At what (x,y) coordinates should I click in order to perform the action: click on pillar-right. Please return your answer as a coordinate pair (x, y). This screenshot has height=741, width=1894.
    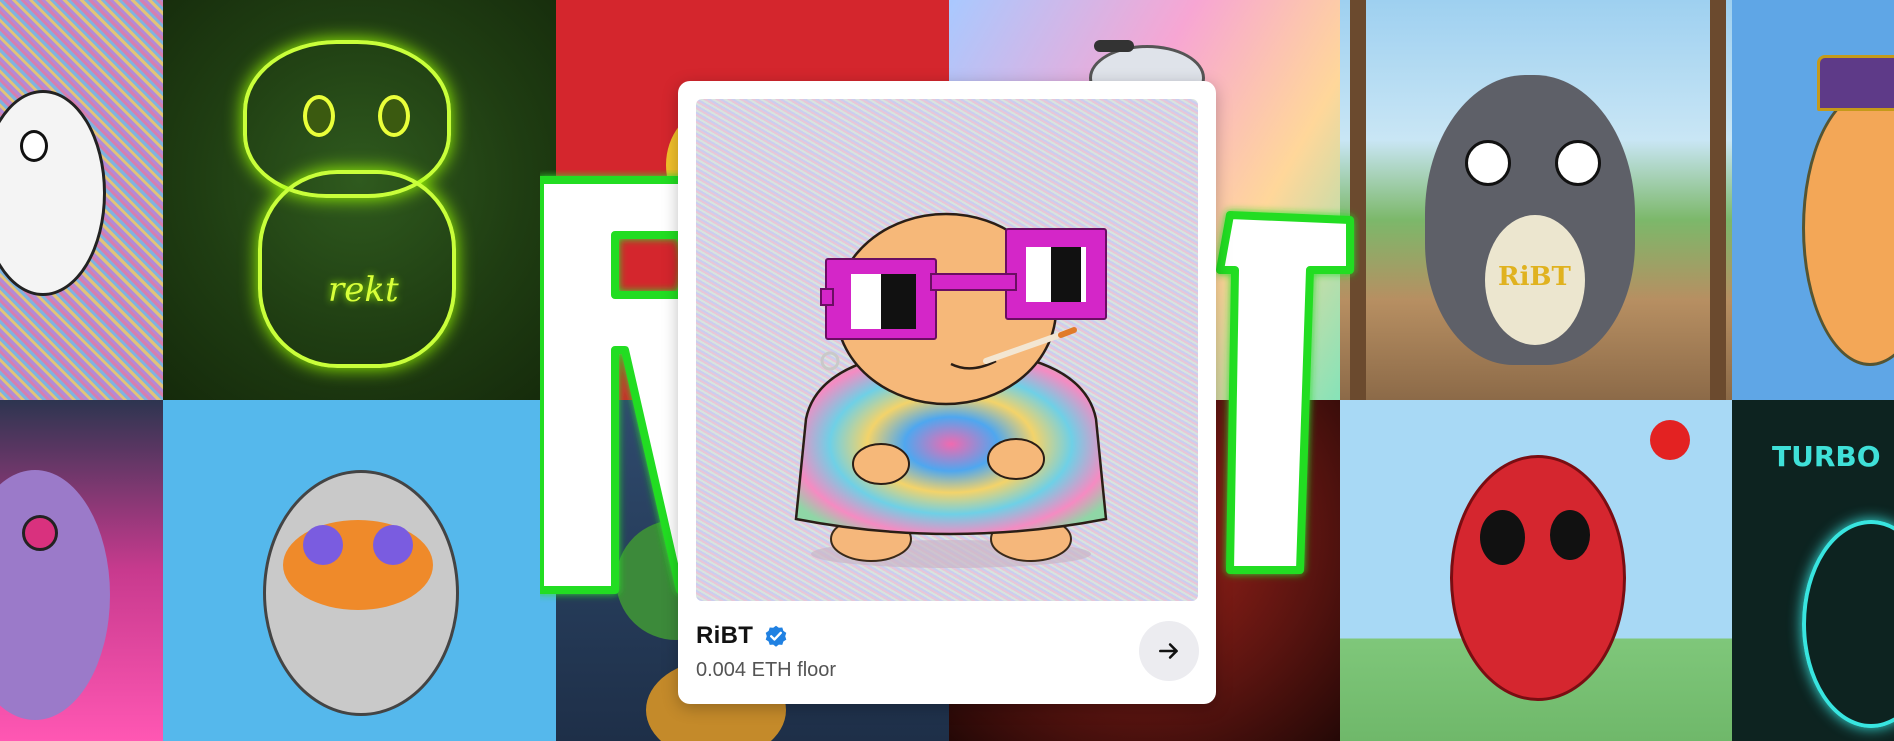
    Looking at the image, I should click on (1718, 200).